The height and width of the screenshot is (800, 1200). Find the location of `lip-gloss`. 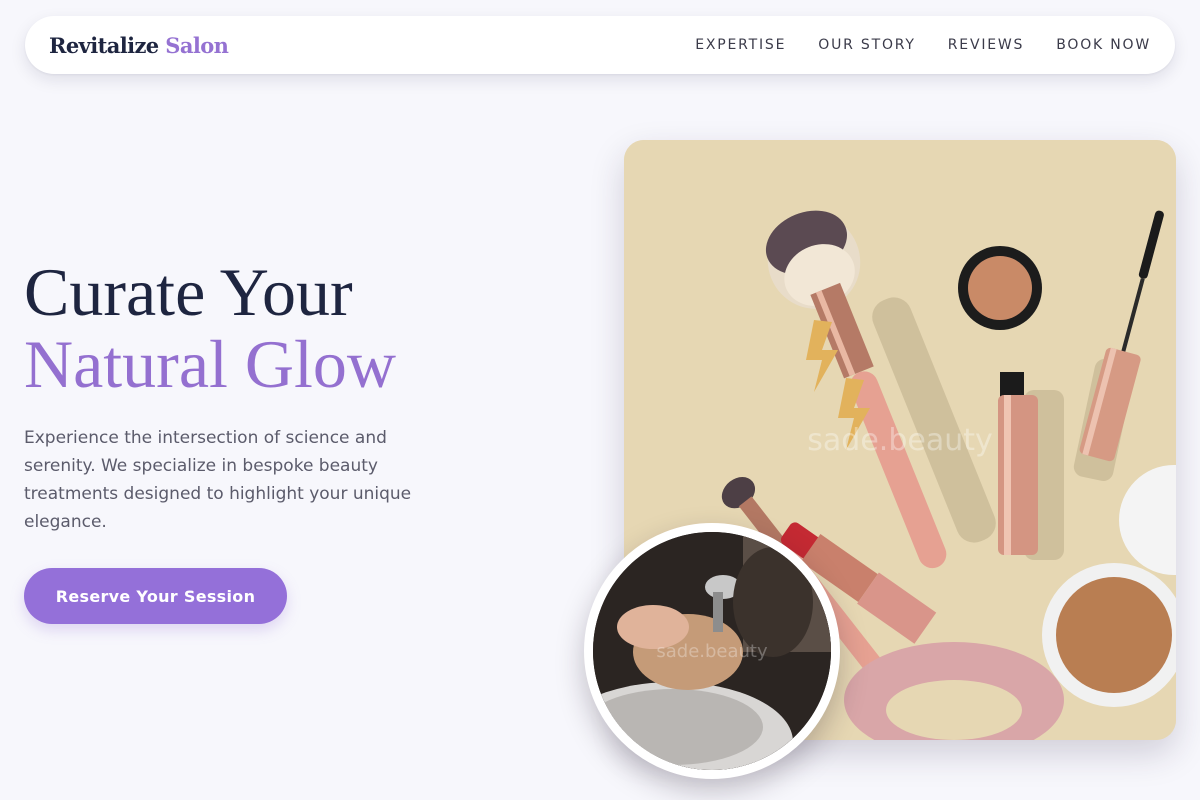

lip-gloss is located at coordinates (1018, 463).